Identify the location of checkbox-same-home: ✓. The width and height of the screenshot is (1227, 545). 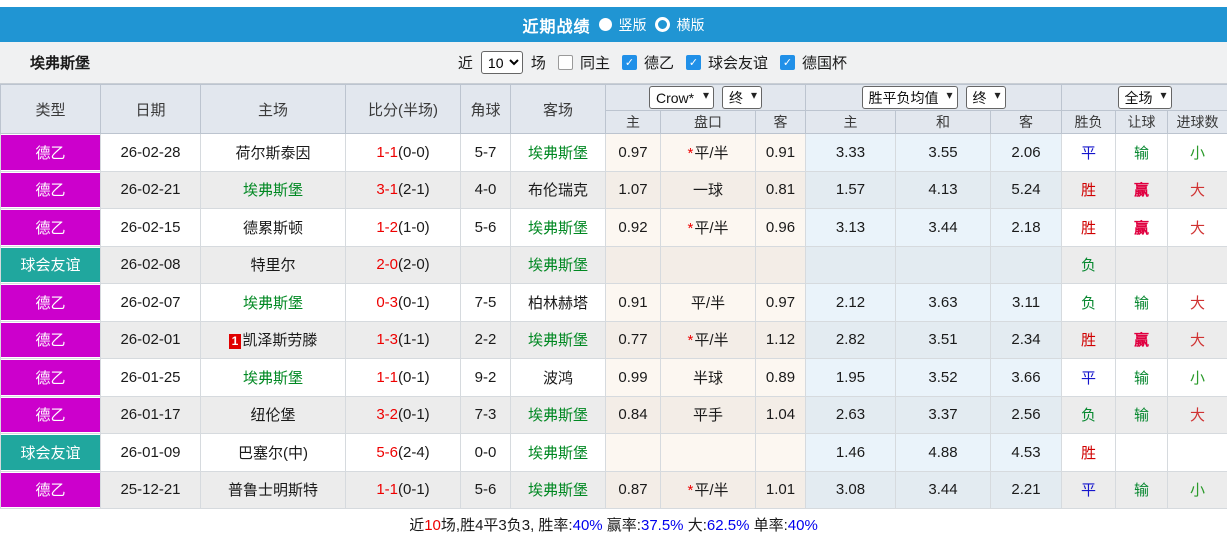
(565, 62).